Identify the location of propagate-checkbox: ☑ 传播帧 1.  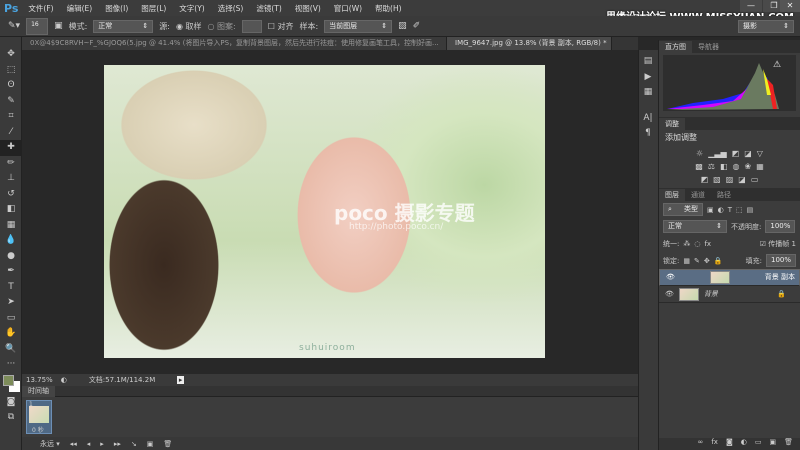
(778, 244).